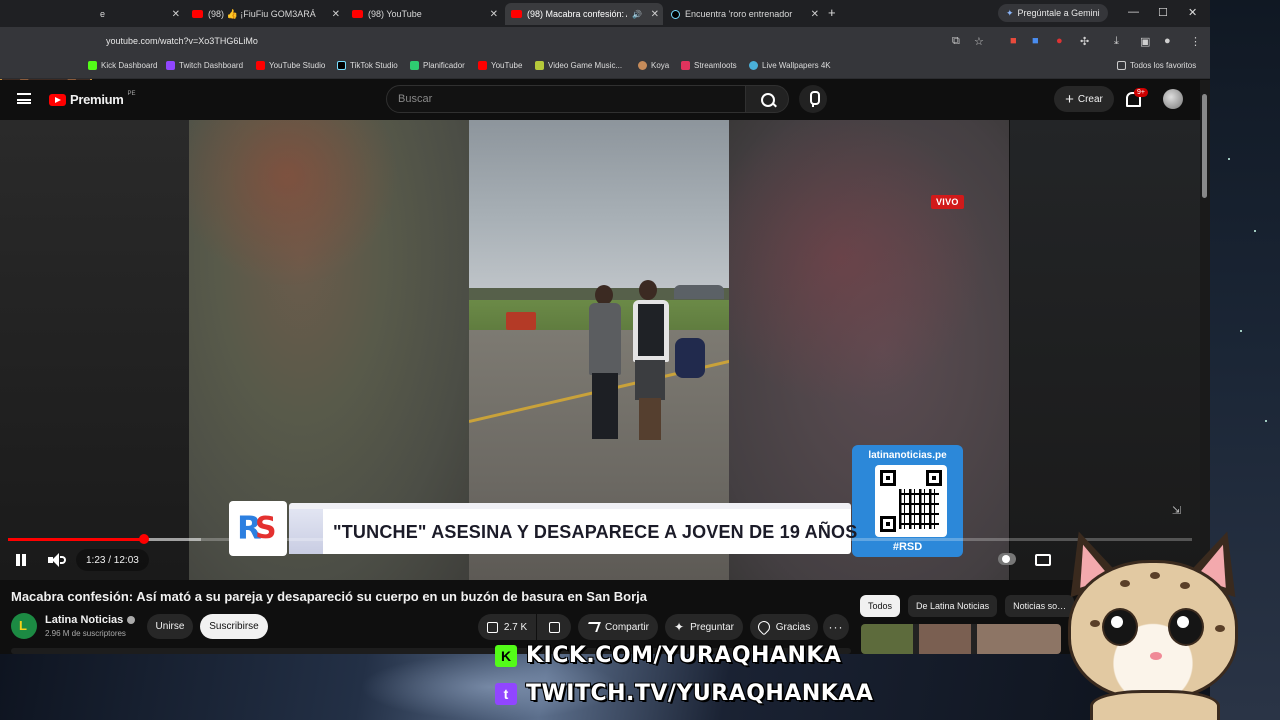 This screenshot has height=720, width=1280. Describe the element at coordinates (1043, 560) in the screenshot. I see `subtitles-icon` at that location.